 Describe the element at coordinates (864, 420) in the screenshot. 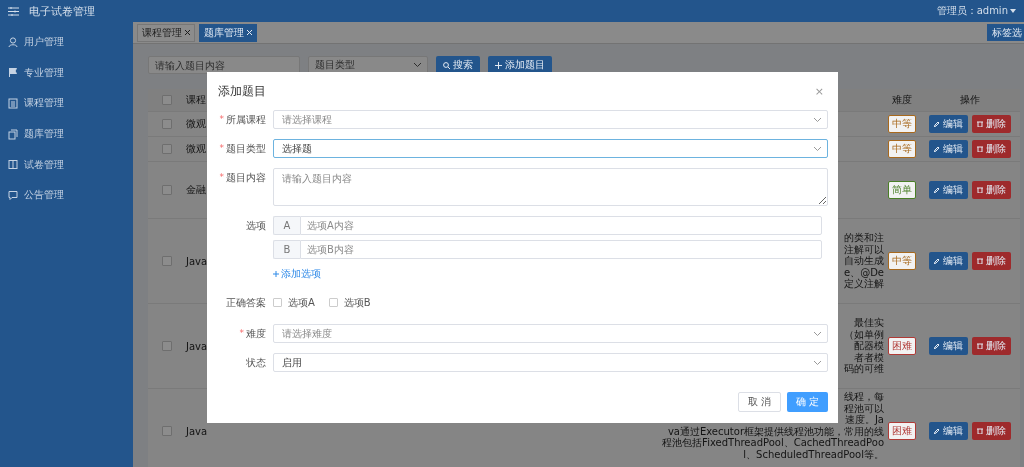

I see `table-cell: 速度。Ja` at that location.